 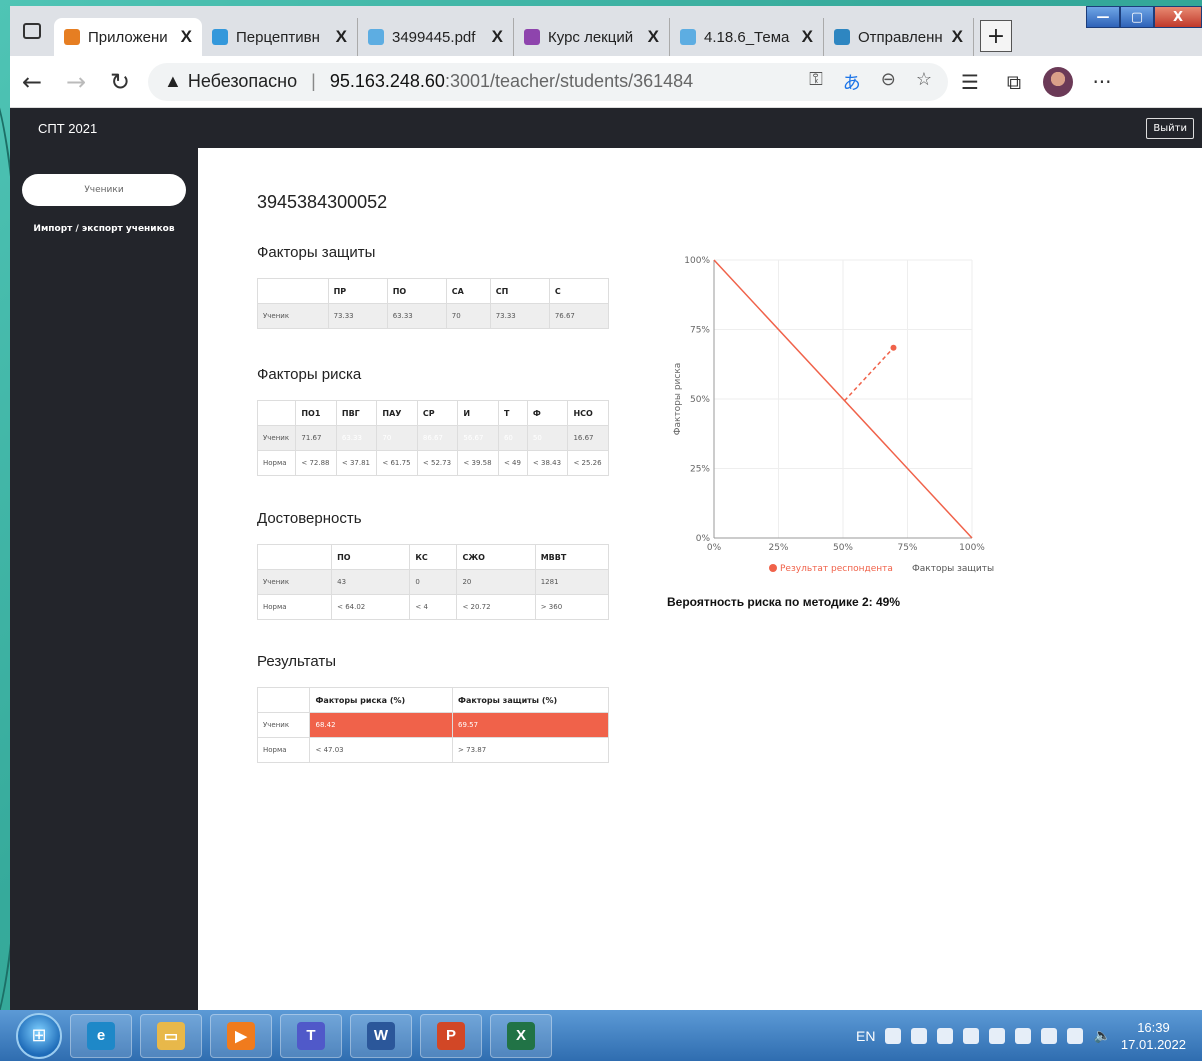 What do you see at coordinates (945, 1035) in the screenshot?
I see `flag-icon` at bounding box center [945, 1035].